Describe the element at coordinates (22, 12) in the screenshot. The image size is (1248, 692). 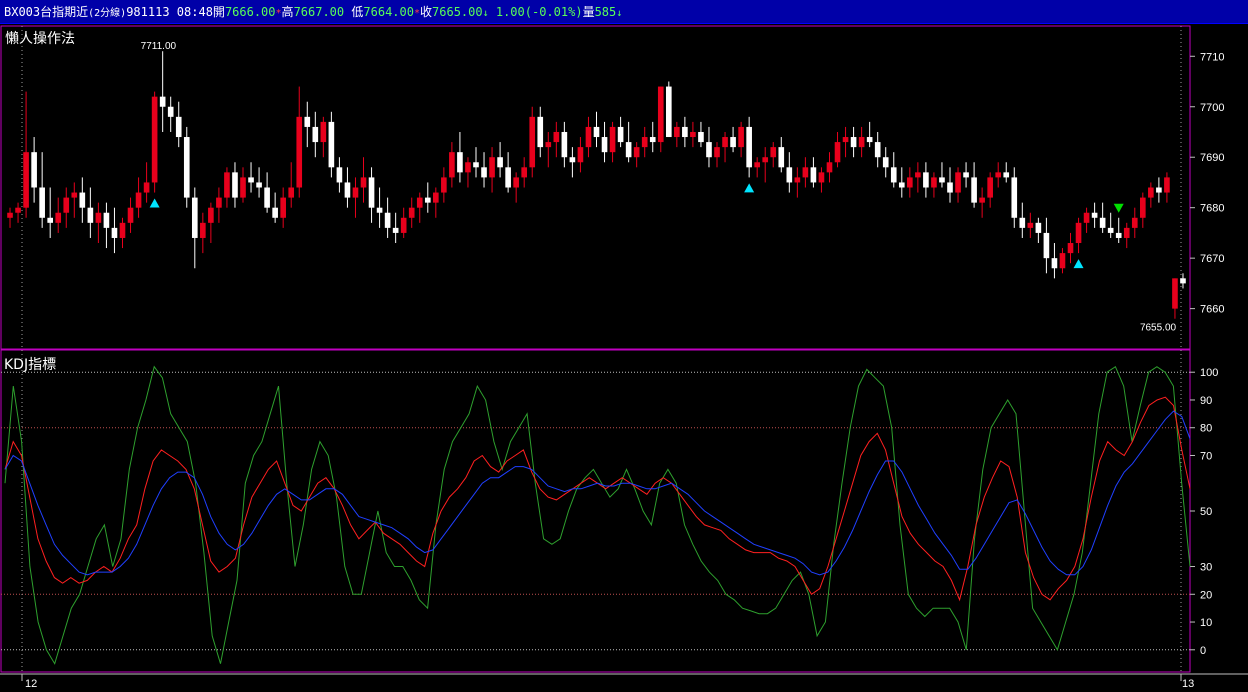
I see `symbol-code: BX003` at that location.